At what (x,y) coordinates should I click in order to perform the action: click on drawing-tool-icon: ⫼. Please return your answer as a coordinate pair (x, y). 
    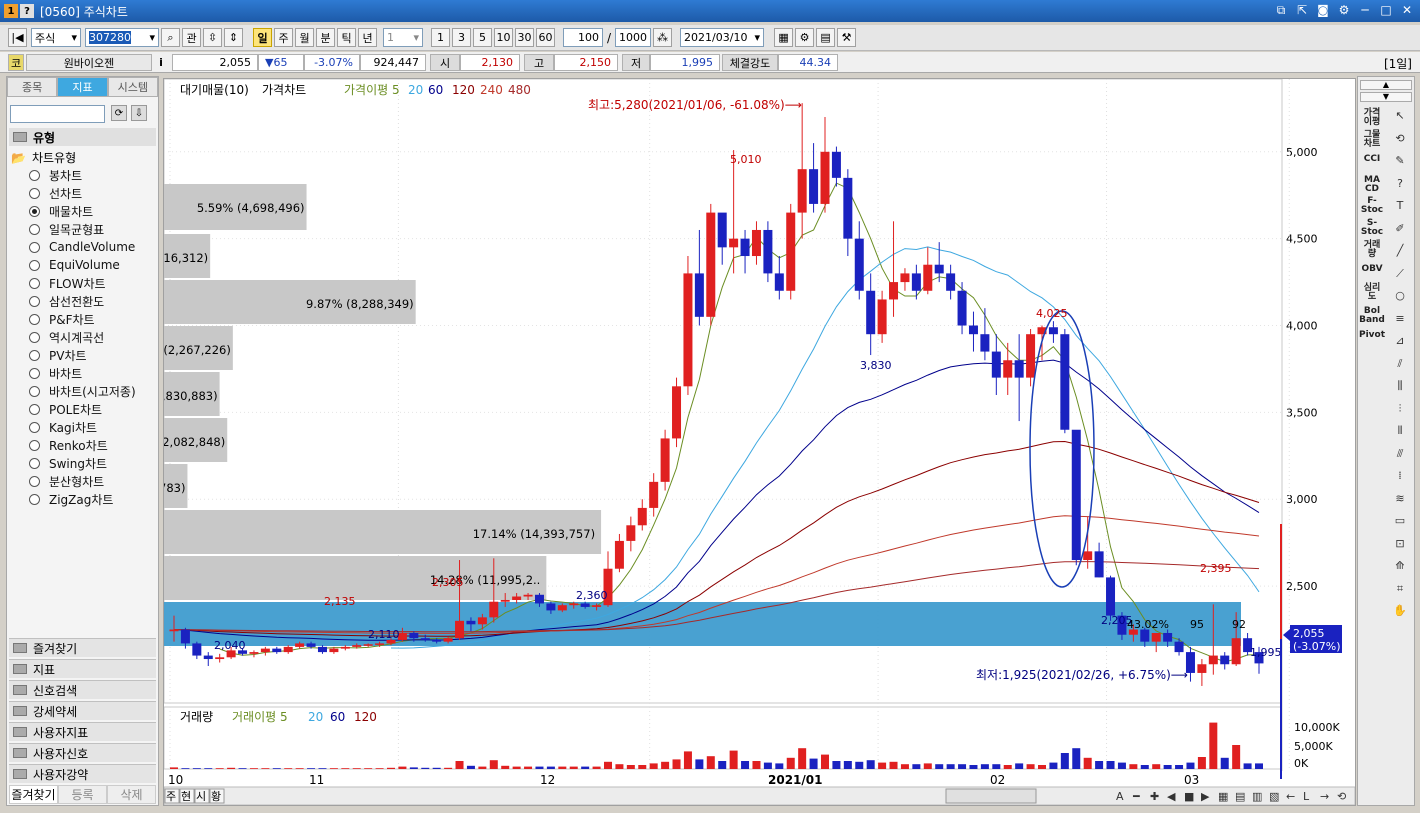
    Looking at the image, I should click on (1400, 387).